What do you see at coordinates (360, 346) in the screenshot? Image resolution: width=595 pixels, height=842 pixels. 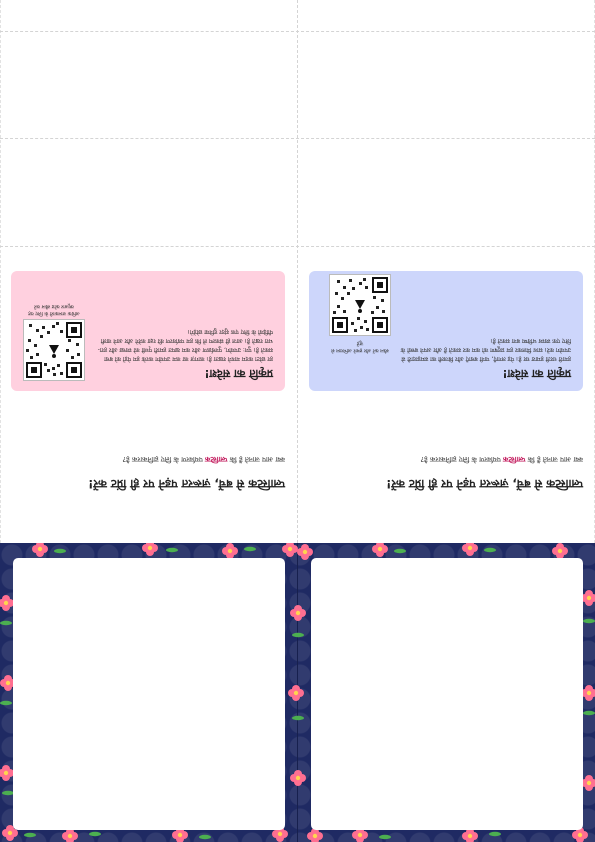 I see `qr-caption: स्कैन करें और हमारे अभियान से जुड़ें` at bounding box center [360, 346].